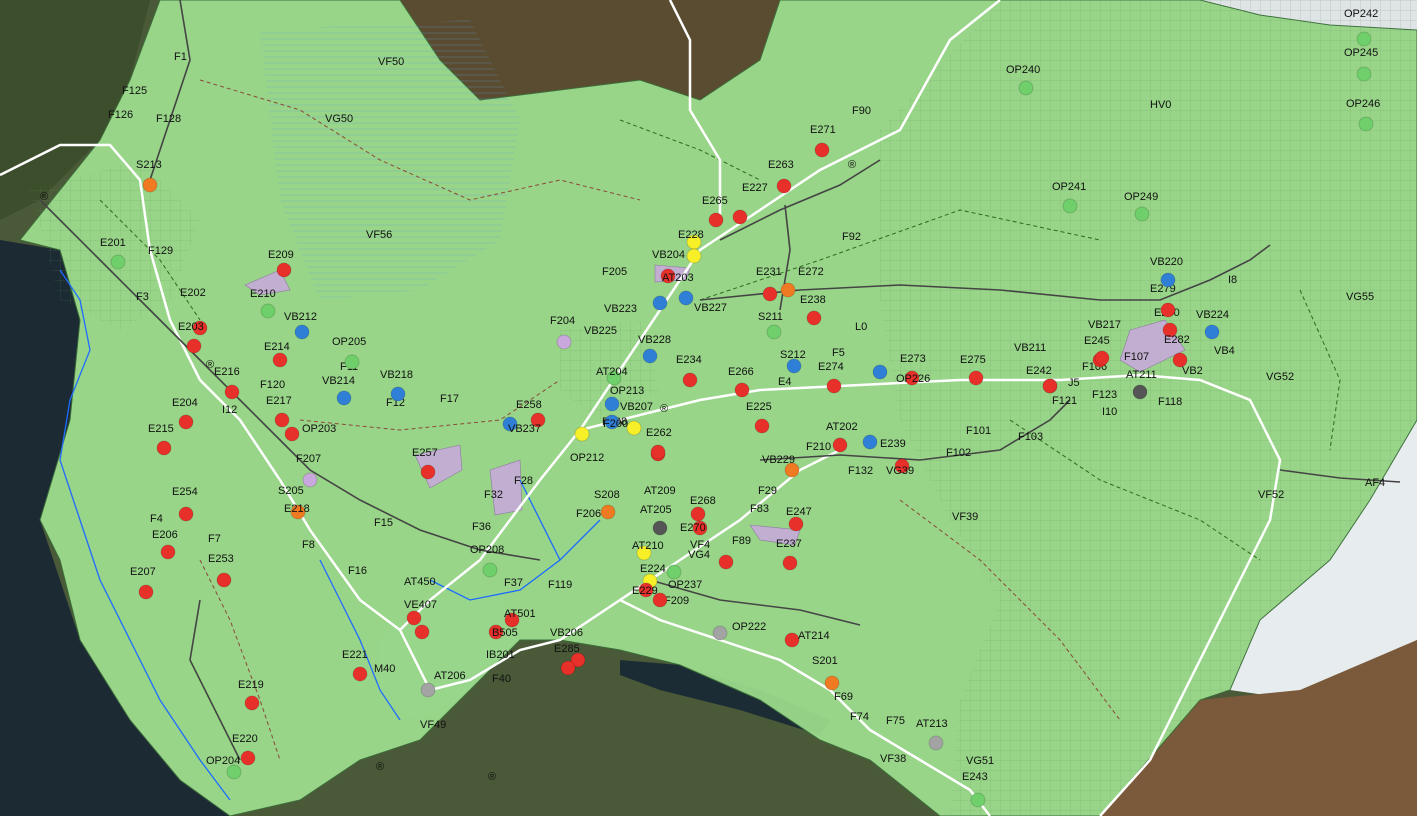 Image resolution: width=1417 pixels, height=816 pixels. Describe the element at coordinates (973, 360) in the screenshot. I see `site-marker-label: E275` at that location.